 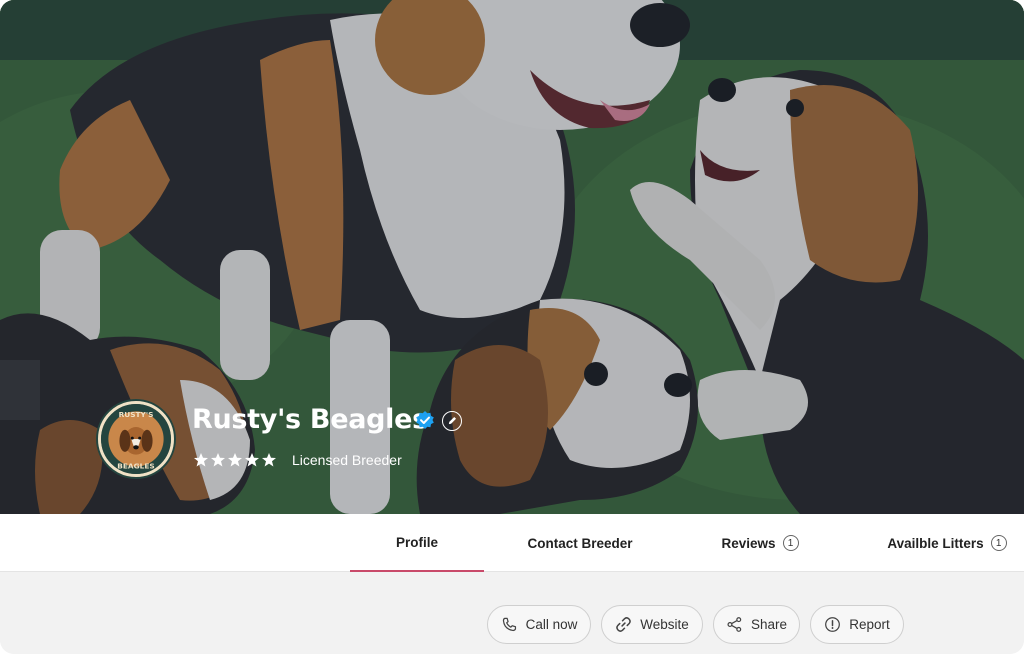 What do you see at coordinates (832, 624) in the screenshot?
I see `alert-icon` at bounding box center [832, 624].